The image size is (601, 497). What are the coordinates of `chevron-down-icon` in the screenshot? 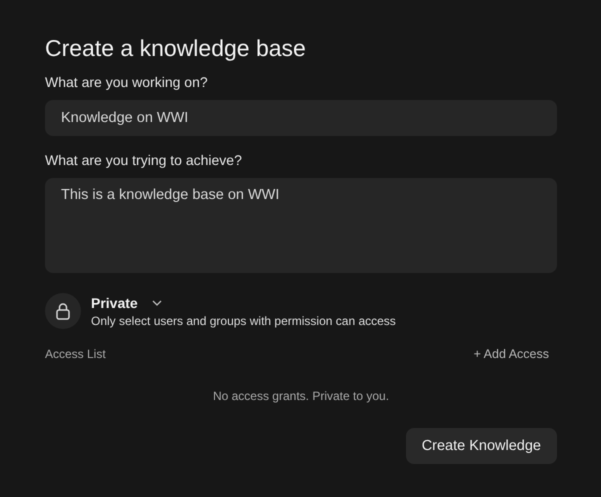 It's located at (157, 303).